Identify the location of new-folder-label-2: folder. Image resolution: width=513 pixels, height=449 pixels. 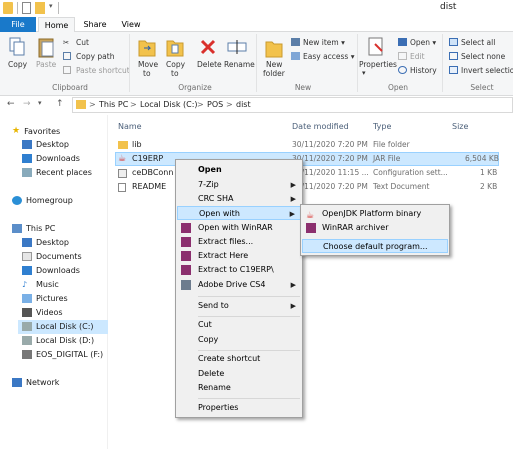
(274, 73).